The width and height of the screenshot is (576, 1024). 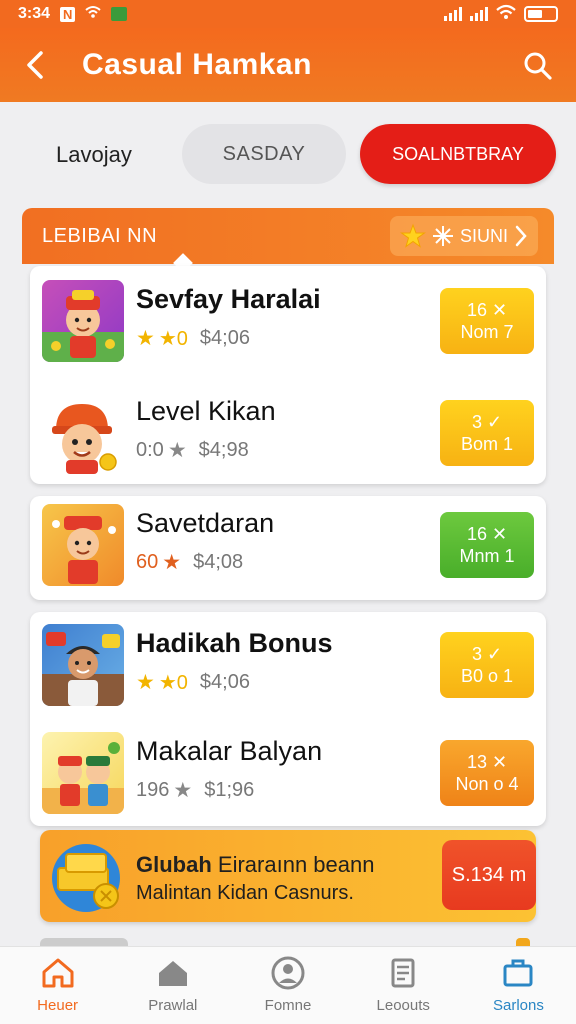 What do you see at coordinates (119, 14) in the screenshot?
I see `app-notification-icon` at bounding box center [119, 14].